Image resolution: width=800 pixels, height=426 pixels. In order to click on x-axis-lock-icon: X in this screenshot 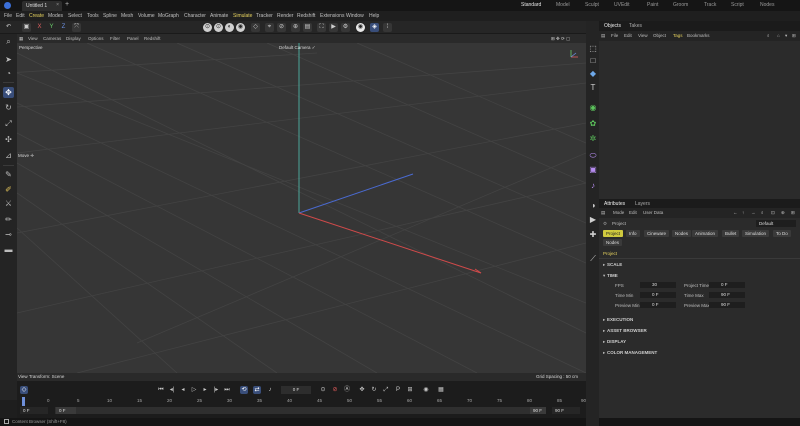, I will do `click(39, 27)`.